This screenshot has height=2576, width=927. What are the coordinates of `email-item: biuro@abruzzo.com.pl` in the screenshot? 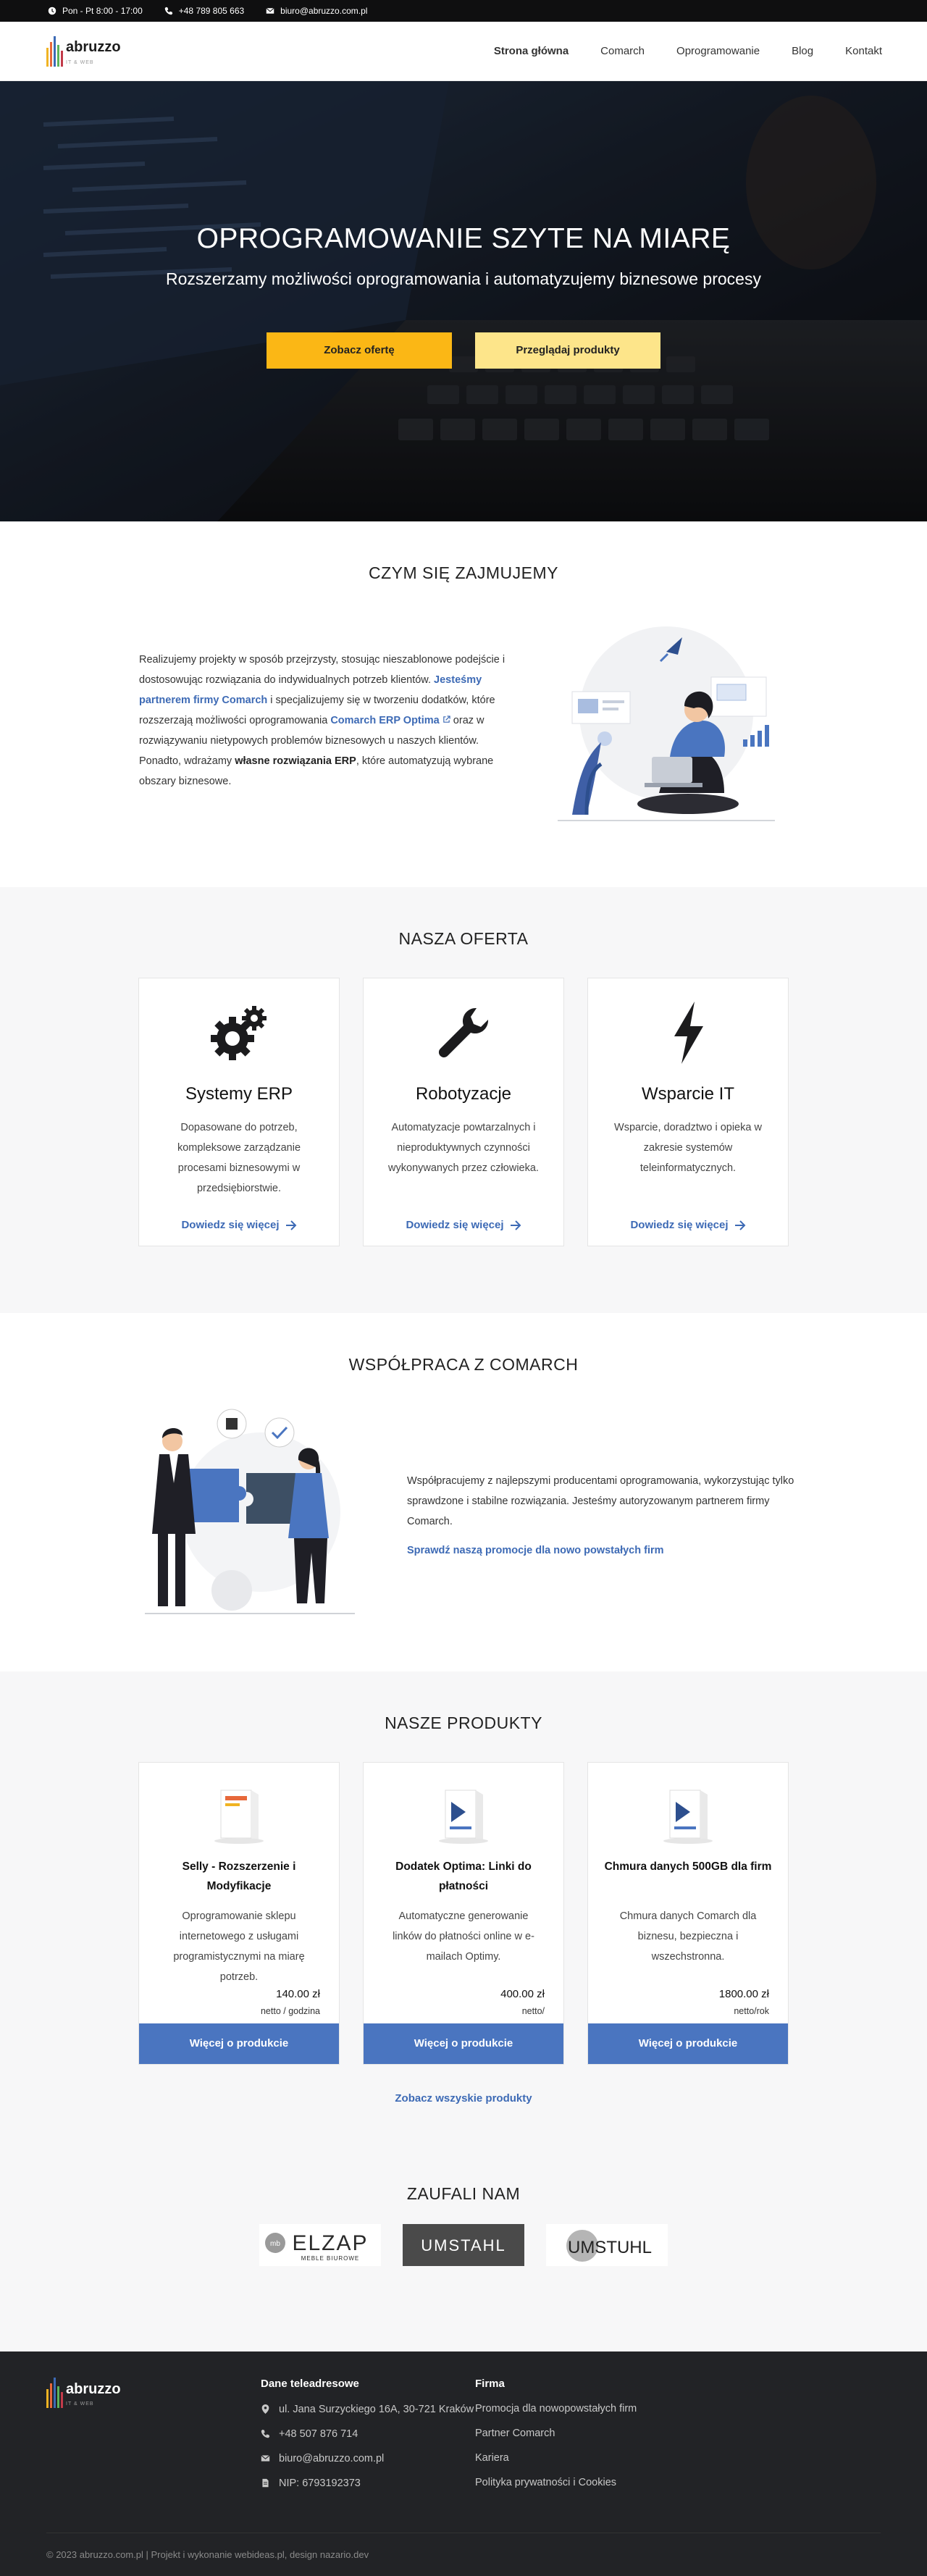 It's located at (317, 11).